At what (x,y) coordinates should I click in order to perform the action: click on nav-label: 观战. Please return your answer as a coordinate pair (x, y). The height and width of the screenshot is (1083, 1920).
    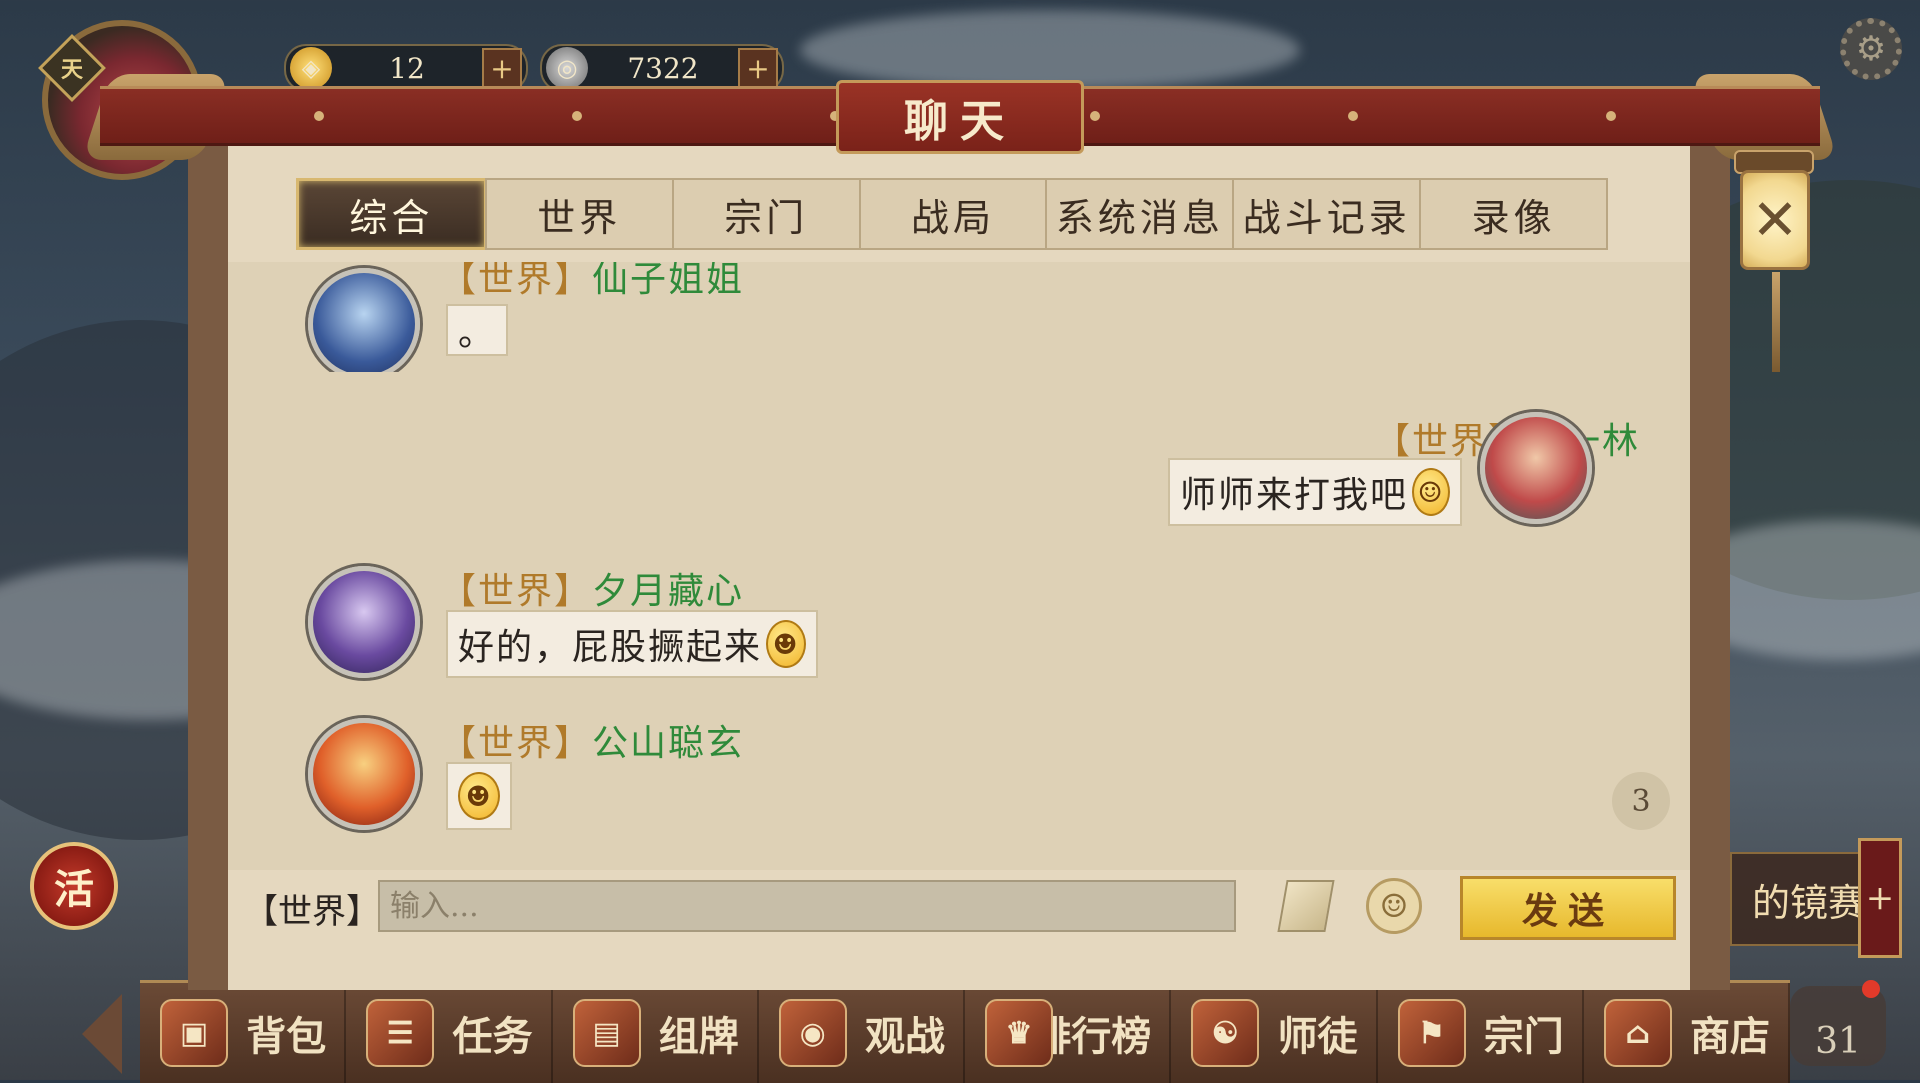
    Looking at the image, I should click on (905, 1036).